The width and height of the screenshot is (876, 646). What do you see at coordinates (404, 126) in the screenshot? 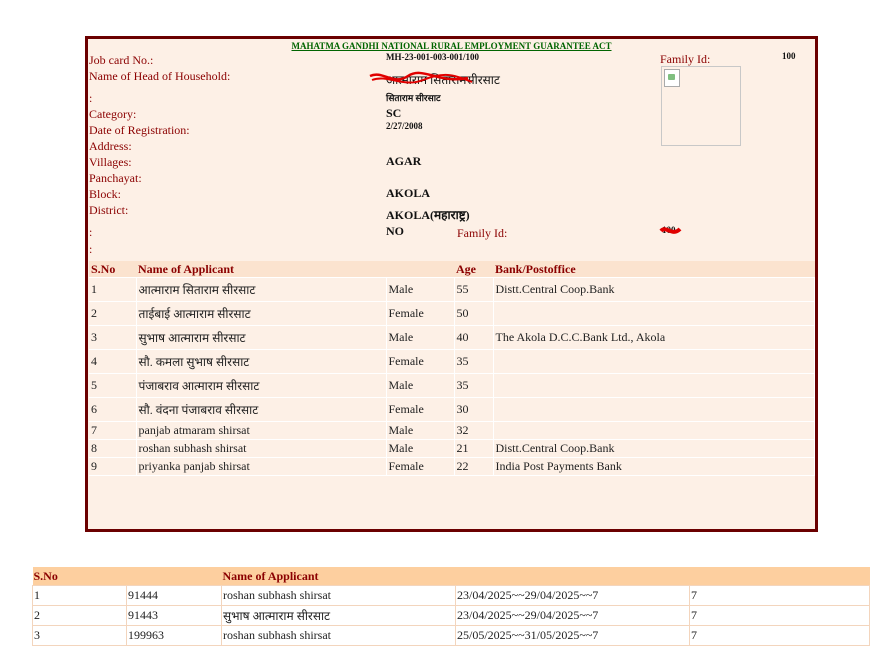
I see `registration-date-value: 2/27/2008` at bounding box center [404, 126].